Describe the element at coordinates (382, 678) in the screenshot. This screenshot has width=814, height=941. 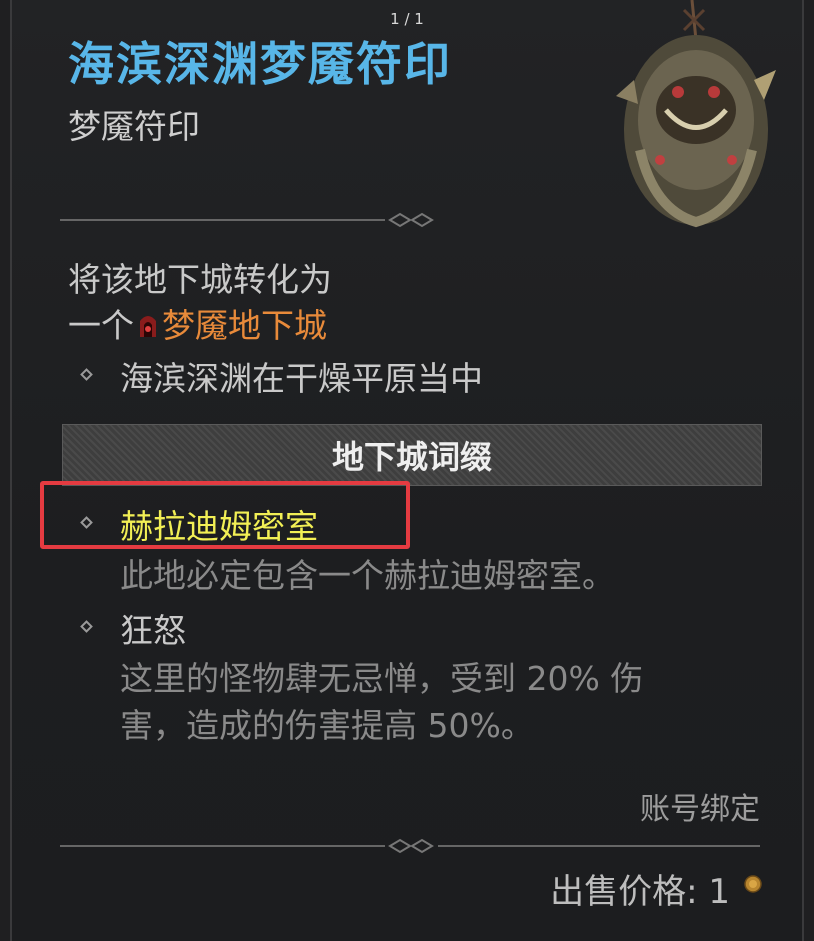
I see `affix-description-frenzy-line1: 这里的怪物肆无忌惮，受到 20% 伤` at that location.